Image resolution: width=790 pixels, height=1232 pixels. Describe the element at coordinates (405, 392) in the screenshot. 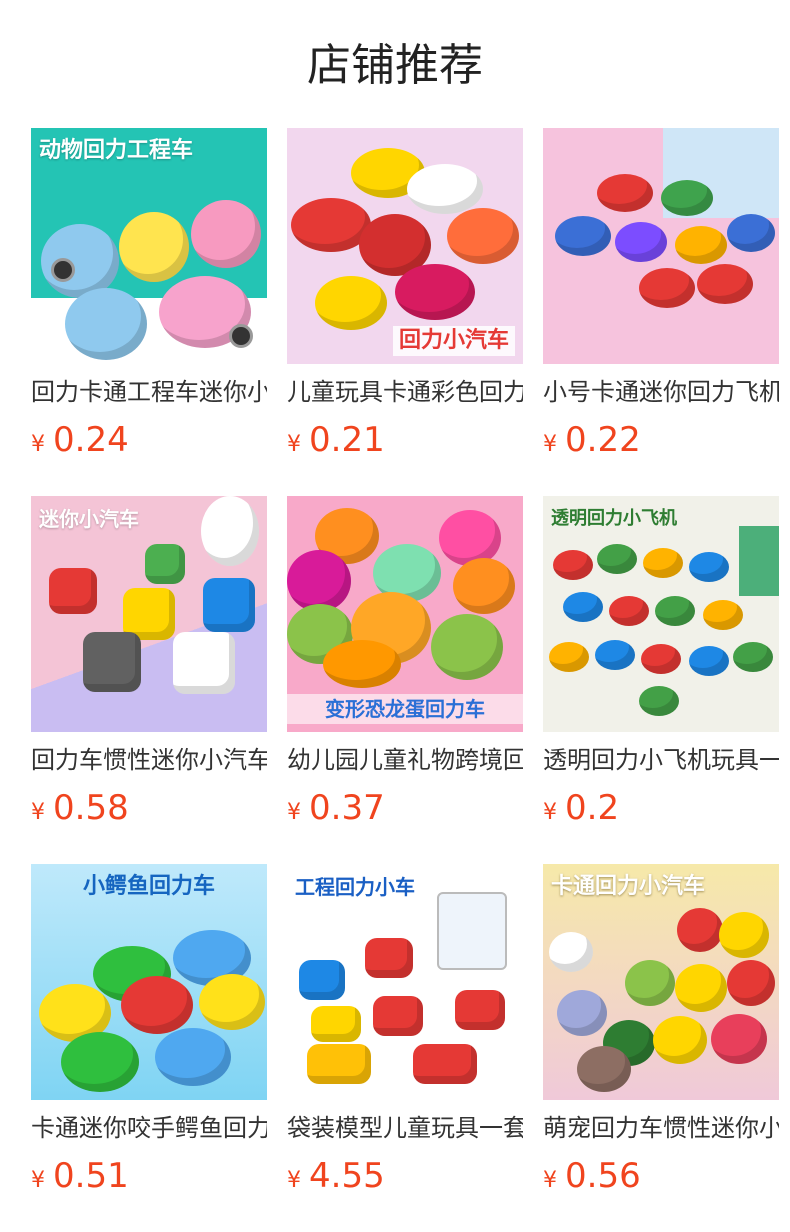

I see `product-name: 儿童玩具卡通彩色回力小汽车` at that location.